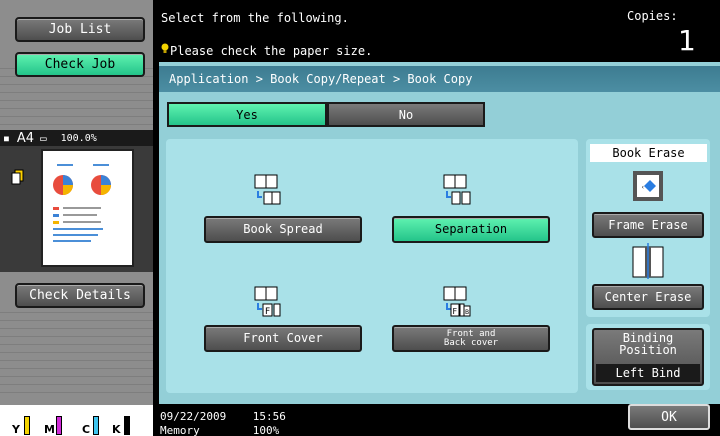  What do you see at coordinates (687, 40) in the screenshot?
I see `copies-count: 1` at bounding box center [687, 40].